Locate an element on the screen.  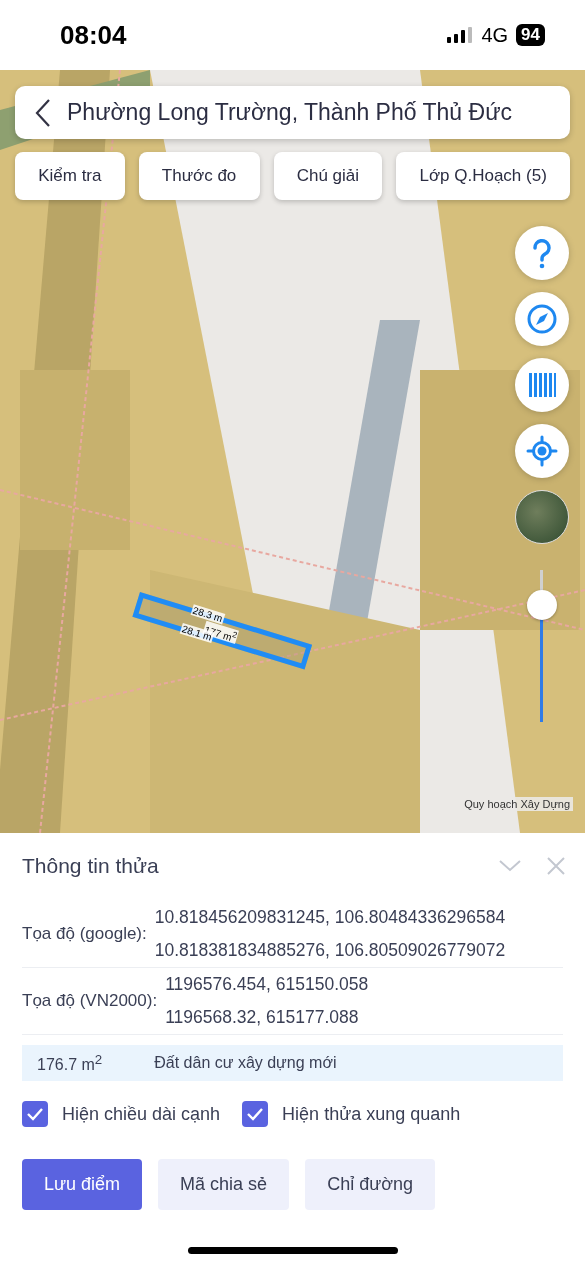
locate-icon is located at coordinates (542, 451).